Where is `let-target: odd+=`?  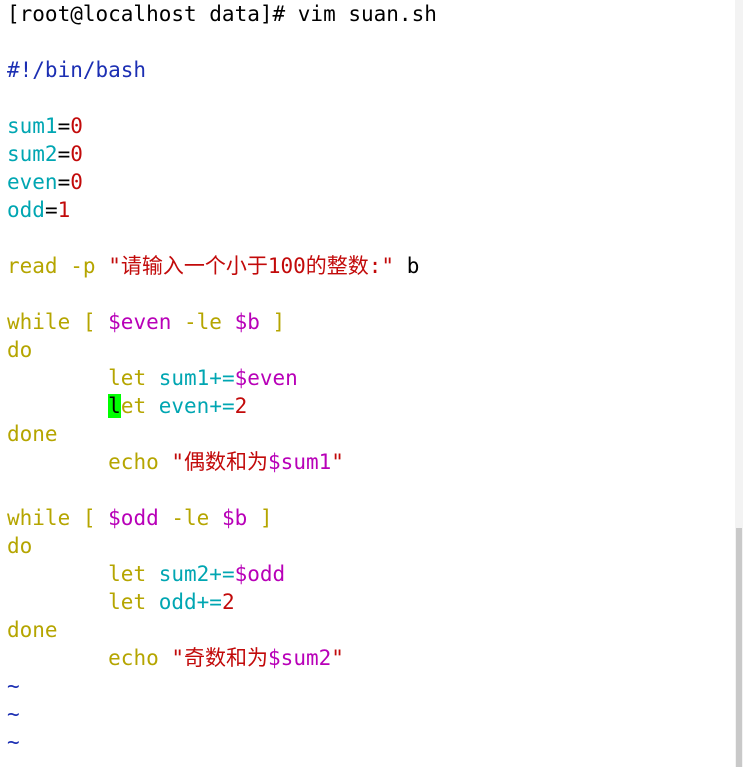 let-target: odd+= is located at coordinates (184, 602).